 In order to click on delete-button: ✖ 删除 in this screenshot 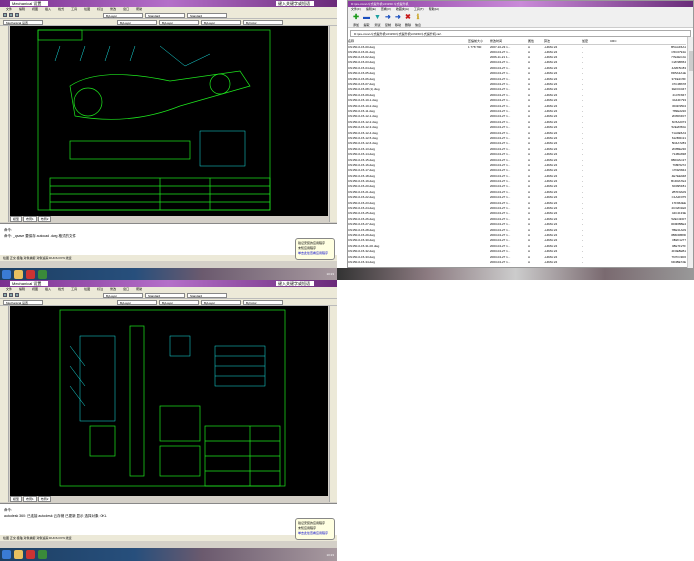, I will do `click(408, 20)`.